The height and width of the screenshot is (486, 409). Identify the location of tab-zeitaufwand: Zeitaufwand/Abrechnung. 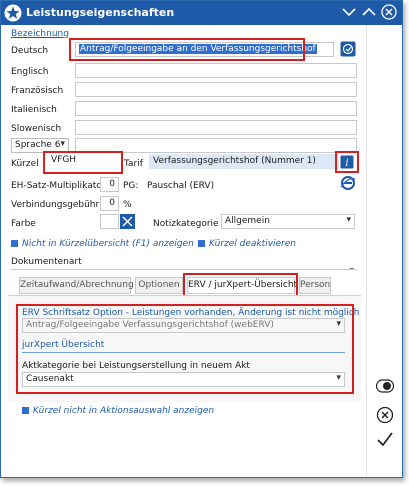
(76, 285).